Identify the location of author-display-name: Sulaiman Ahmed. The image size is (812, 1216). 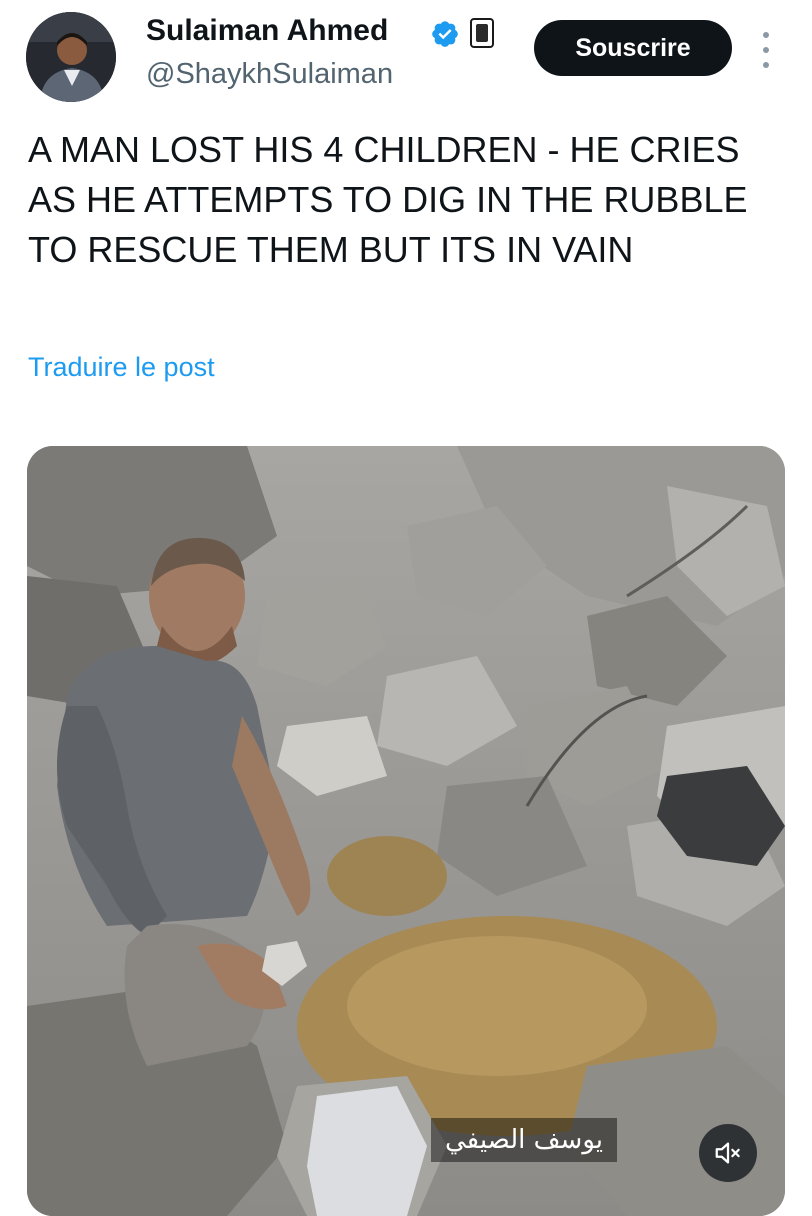
(267, 31).